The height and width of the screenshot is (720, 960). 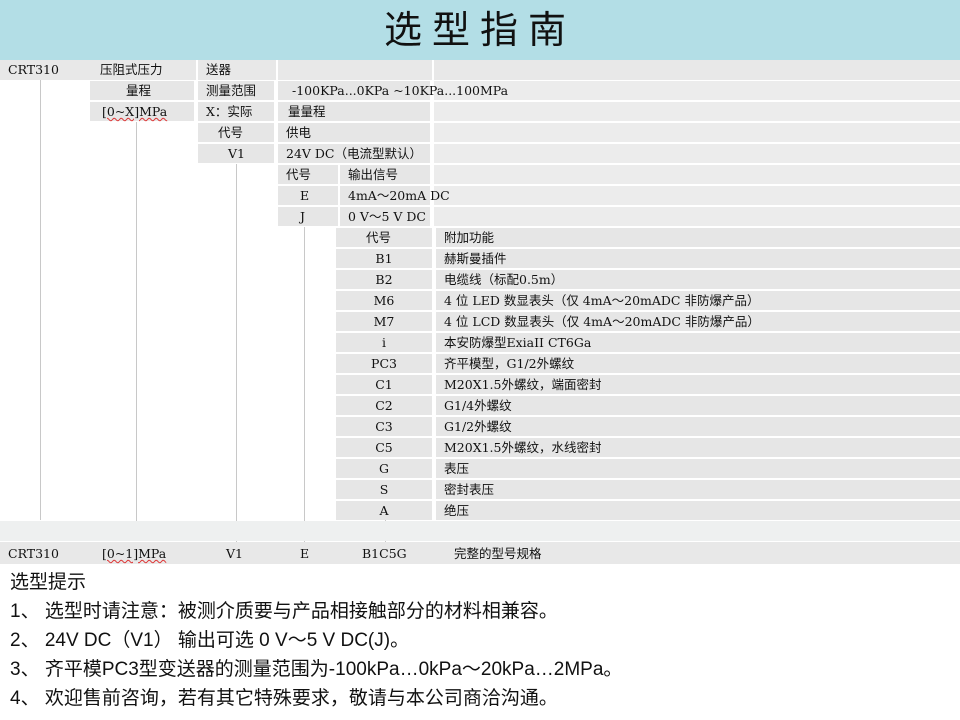 I want to click on option-value: G1/4外螺纹, so click(x=478, y=405).